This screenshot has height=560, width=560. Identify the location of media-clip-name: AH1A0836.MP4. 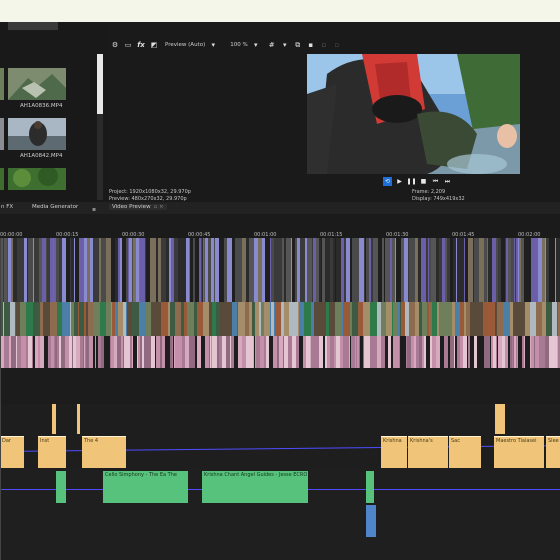
(41, 106).